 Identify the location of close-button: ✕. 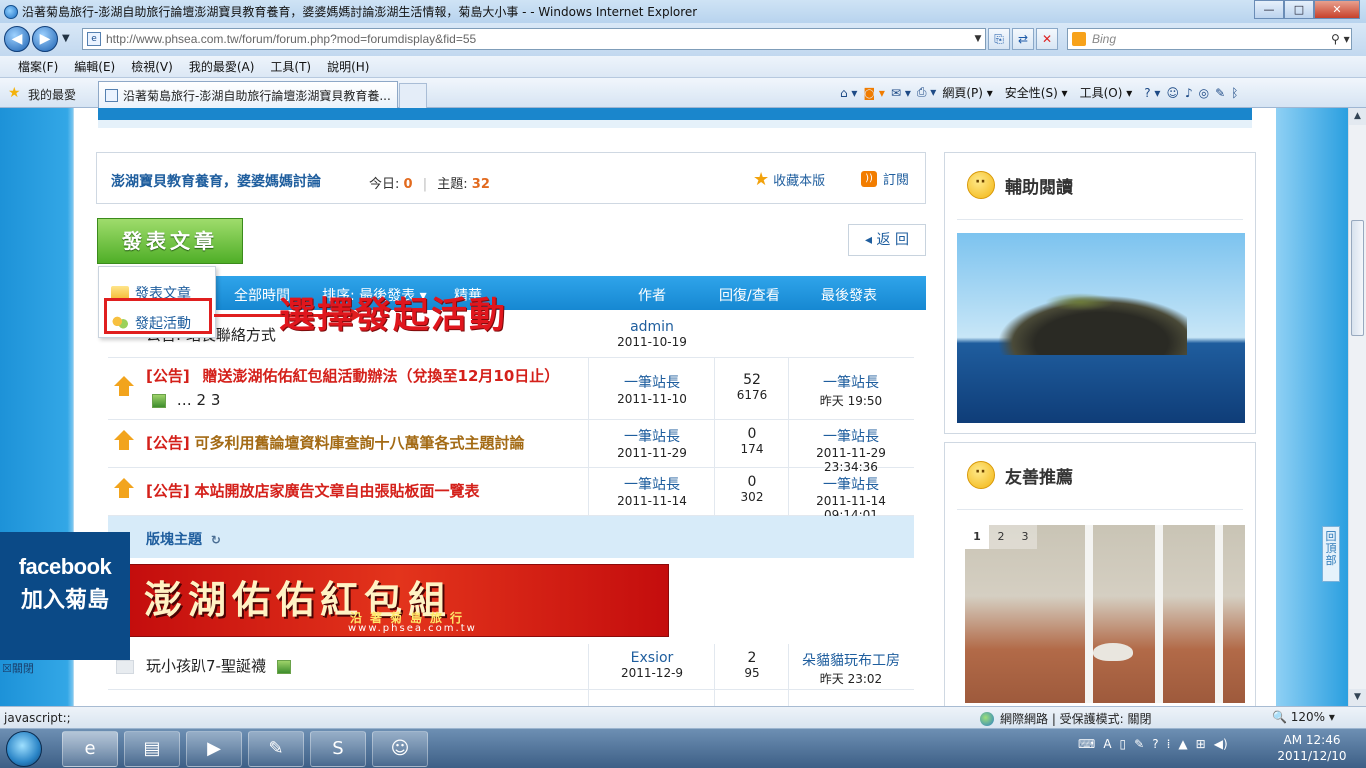
(1337, 9).